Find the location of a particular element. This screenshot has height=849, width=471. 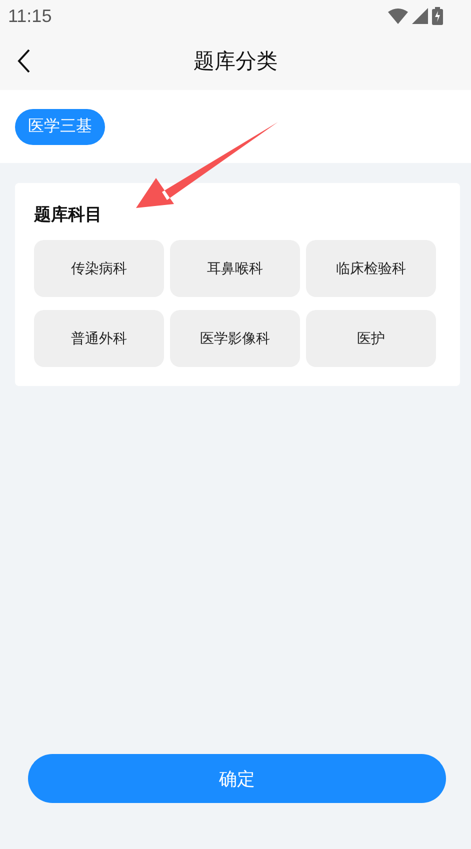

subject-button: 临床检验科 is located at coordinates (371, 268).